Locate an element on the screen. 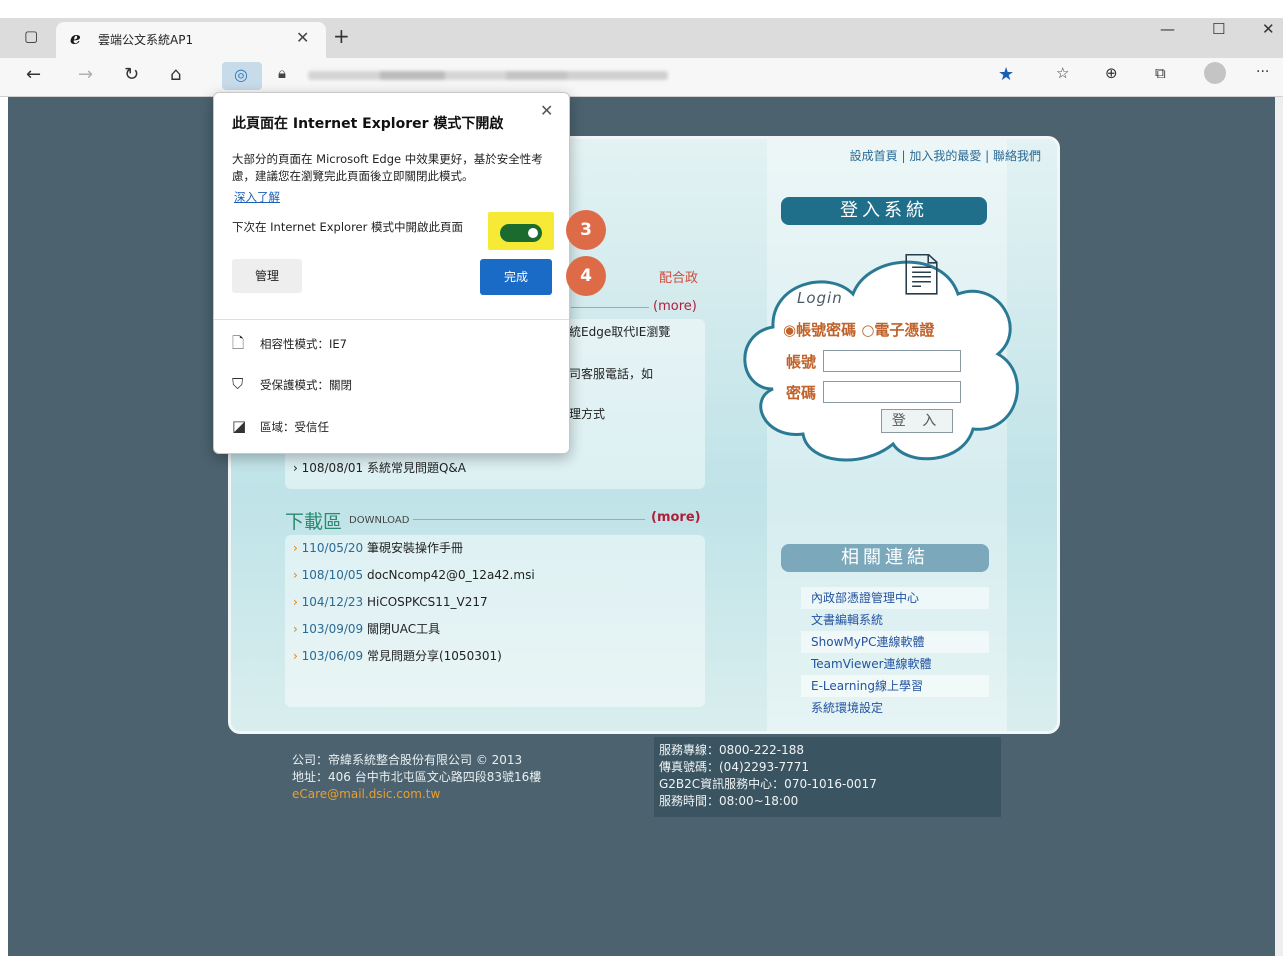  notice-item: 系統Edge取代IE瀏覽 is located at coordinates (613, 331).